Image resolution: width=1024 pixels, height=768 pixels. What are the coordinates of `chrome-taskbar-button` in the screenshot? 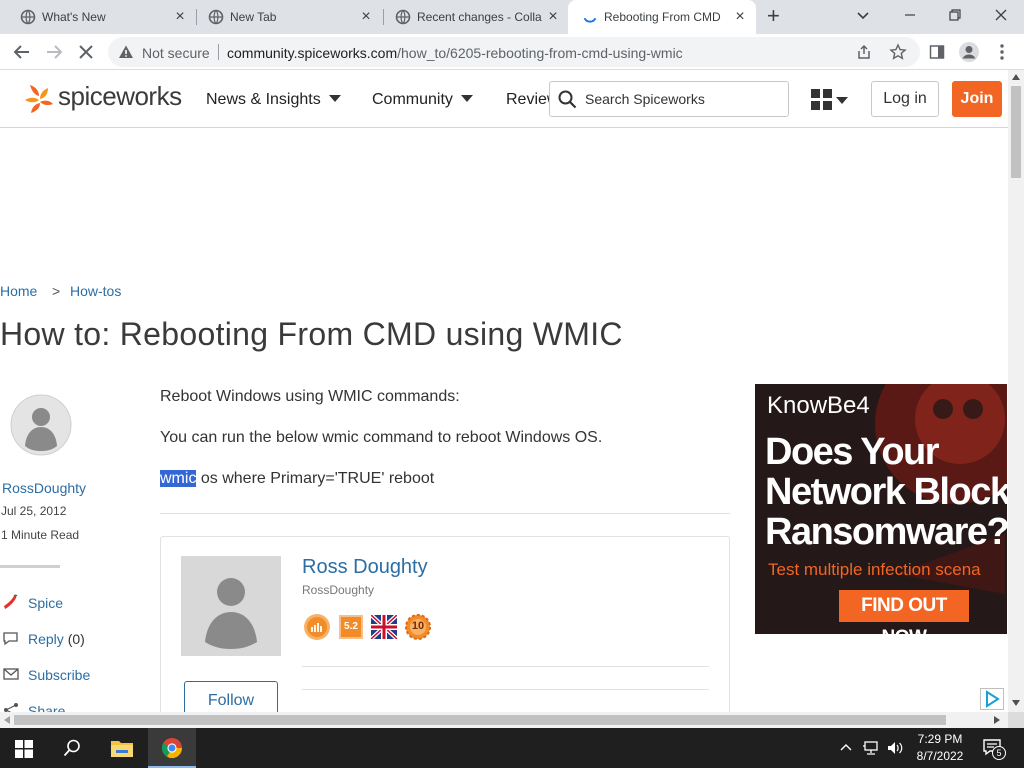 It's located at (172, 748).